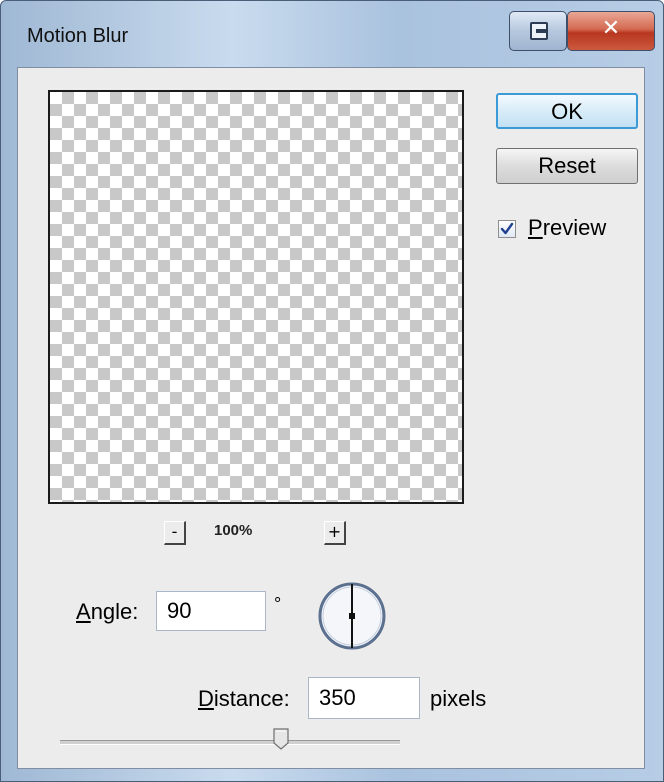  I want to click on restore-window-icon, so click(539, 31).